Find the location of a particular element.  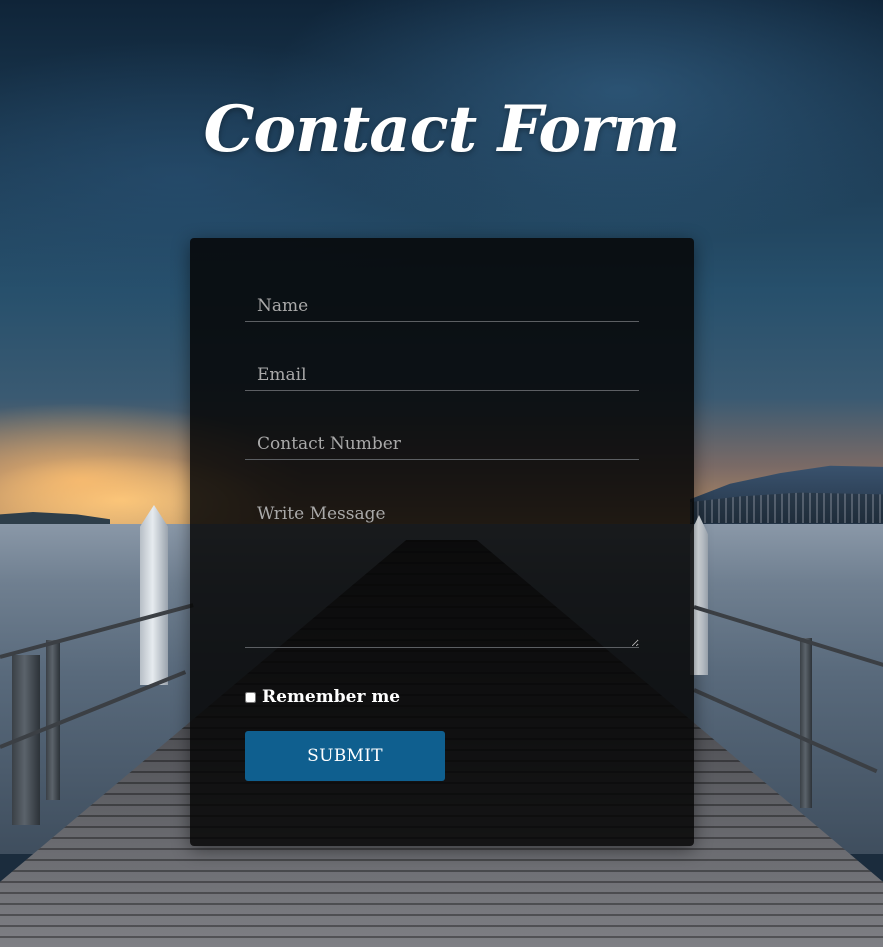

contact-number-input is located at coordinates (442, 444).